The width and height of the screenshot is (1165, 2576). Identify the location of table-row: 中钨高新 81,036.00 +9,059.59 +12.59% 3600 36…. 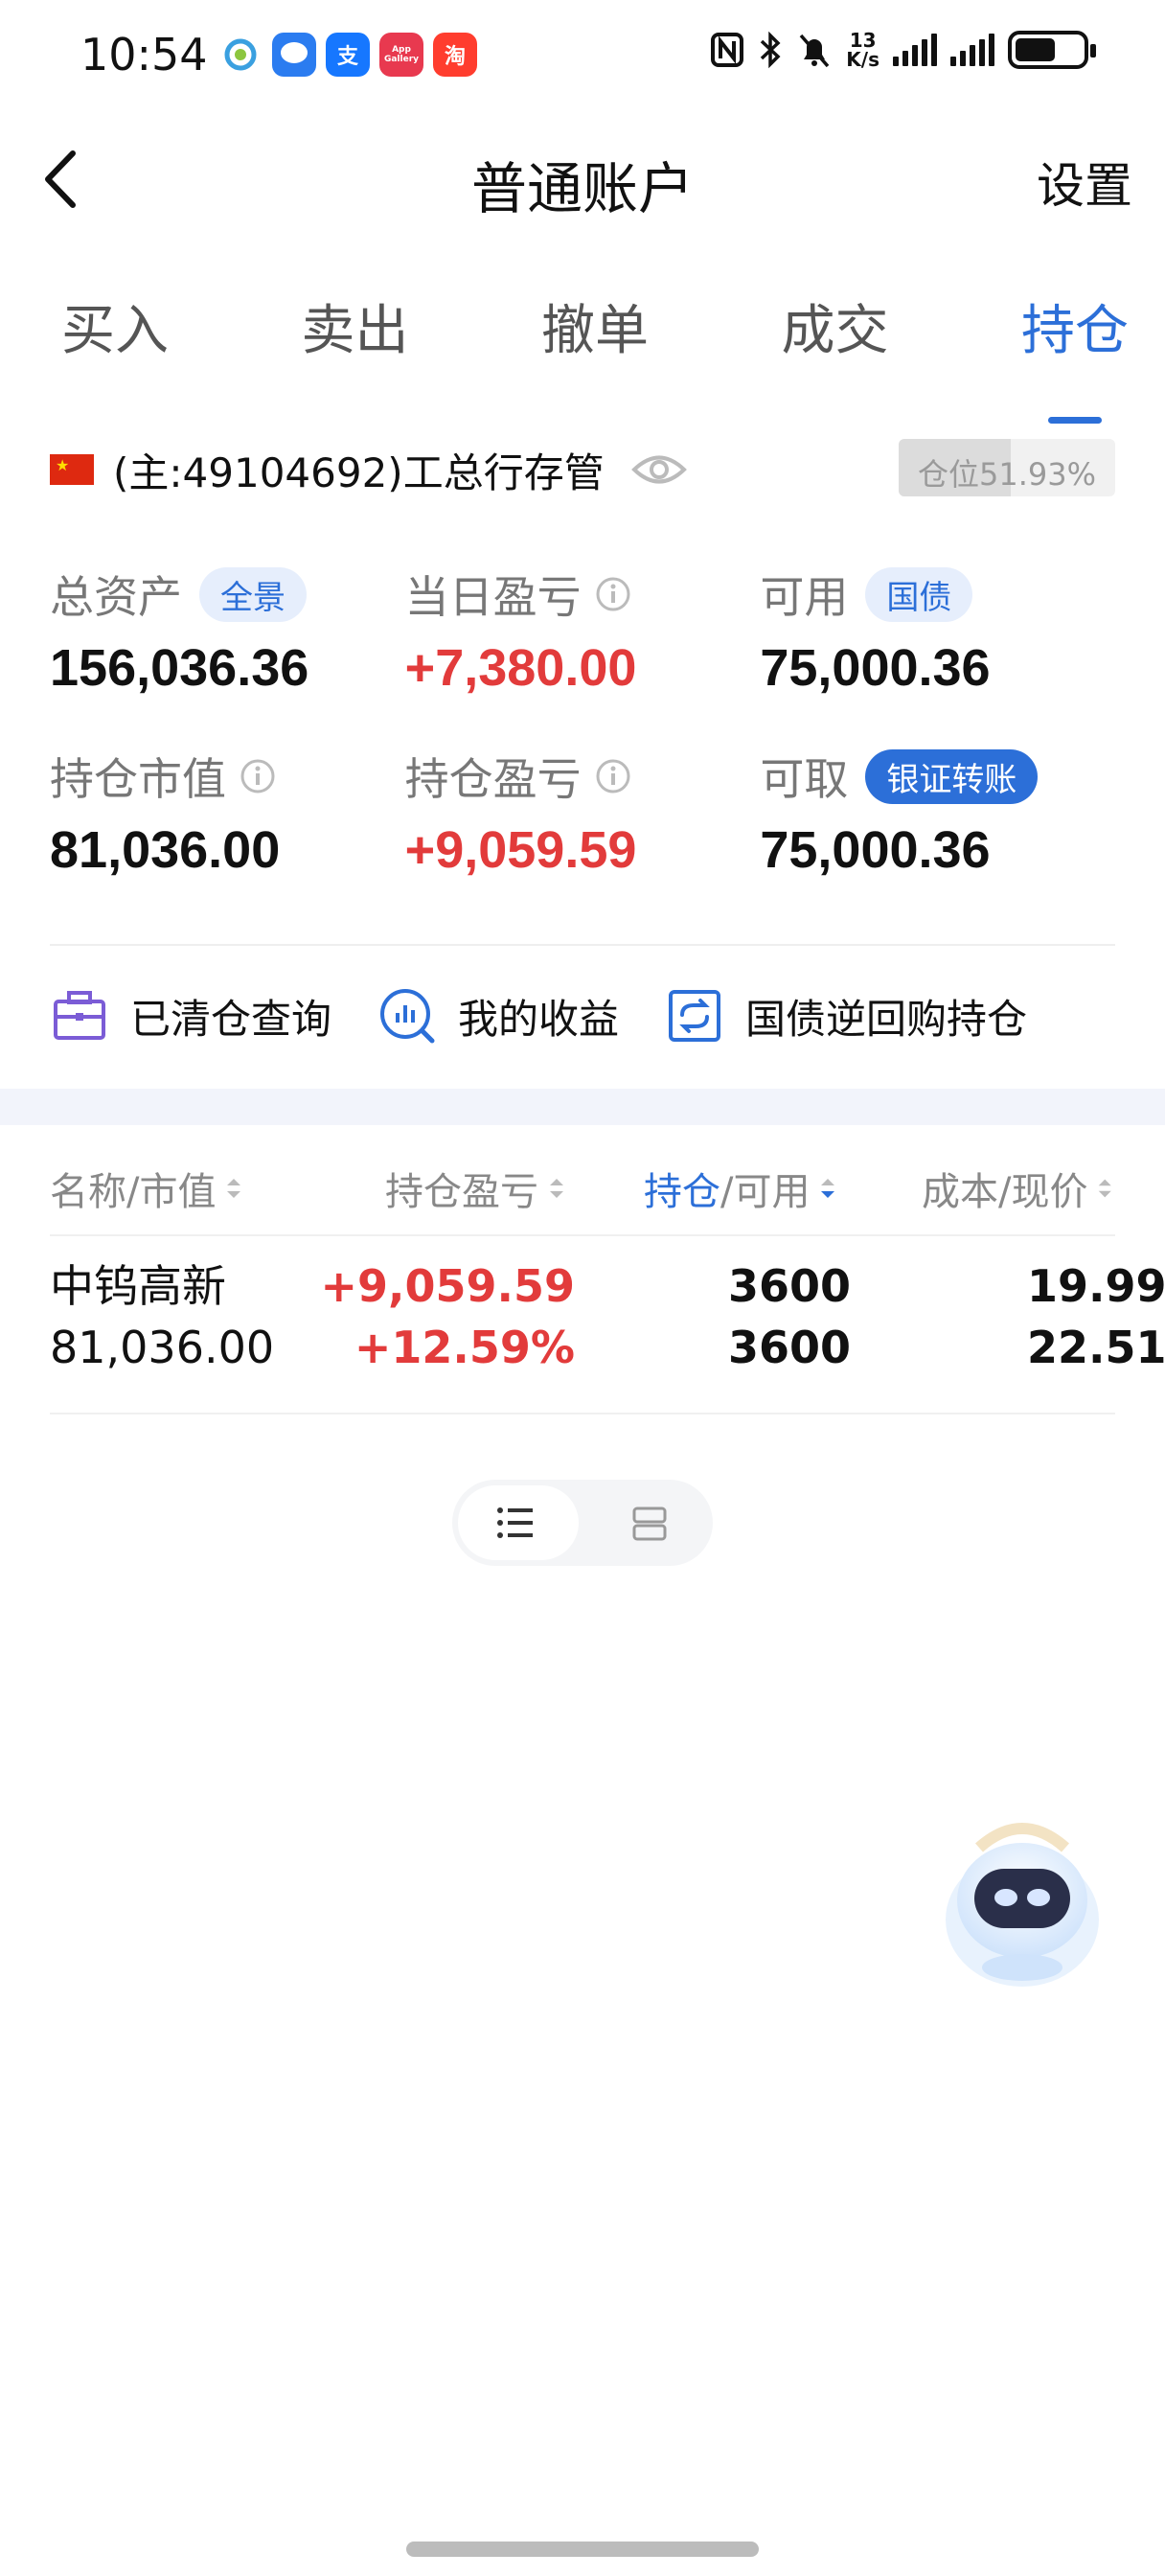
(607, 1327).